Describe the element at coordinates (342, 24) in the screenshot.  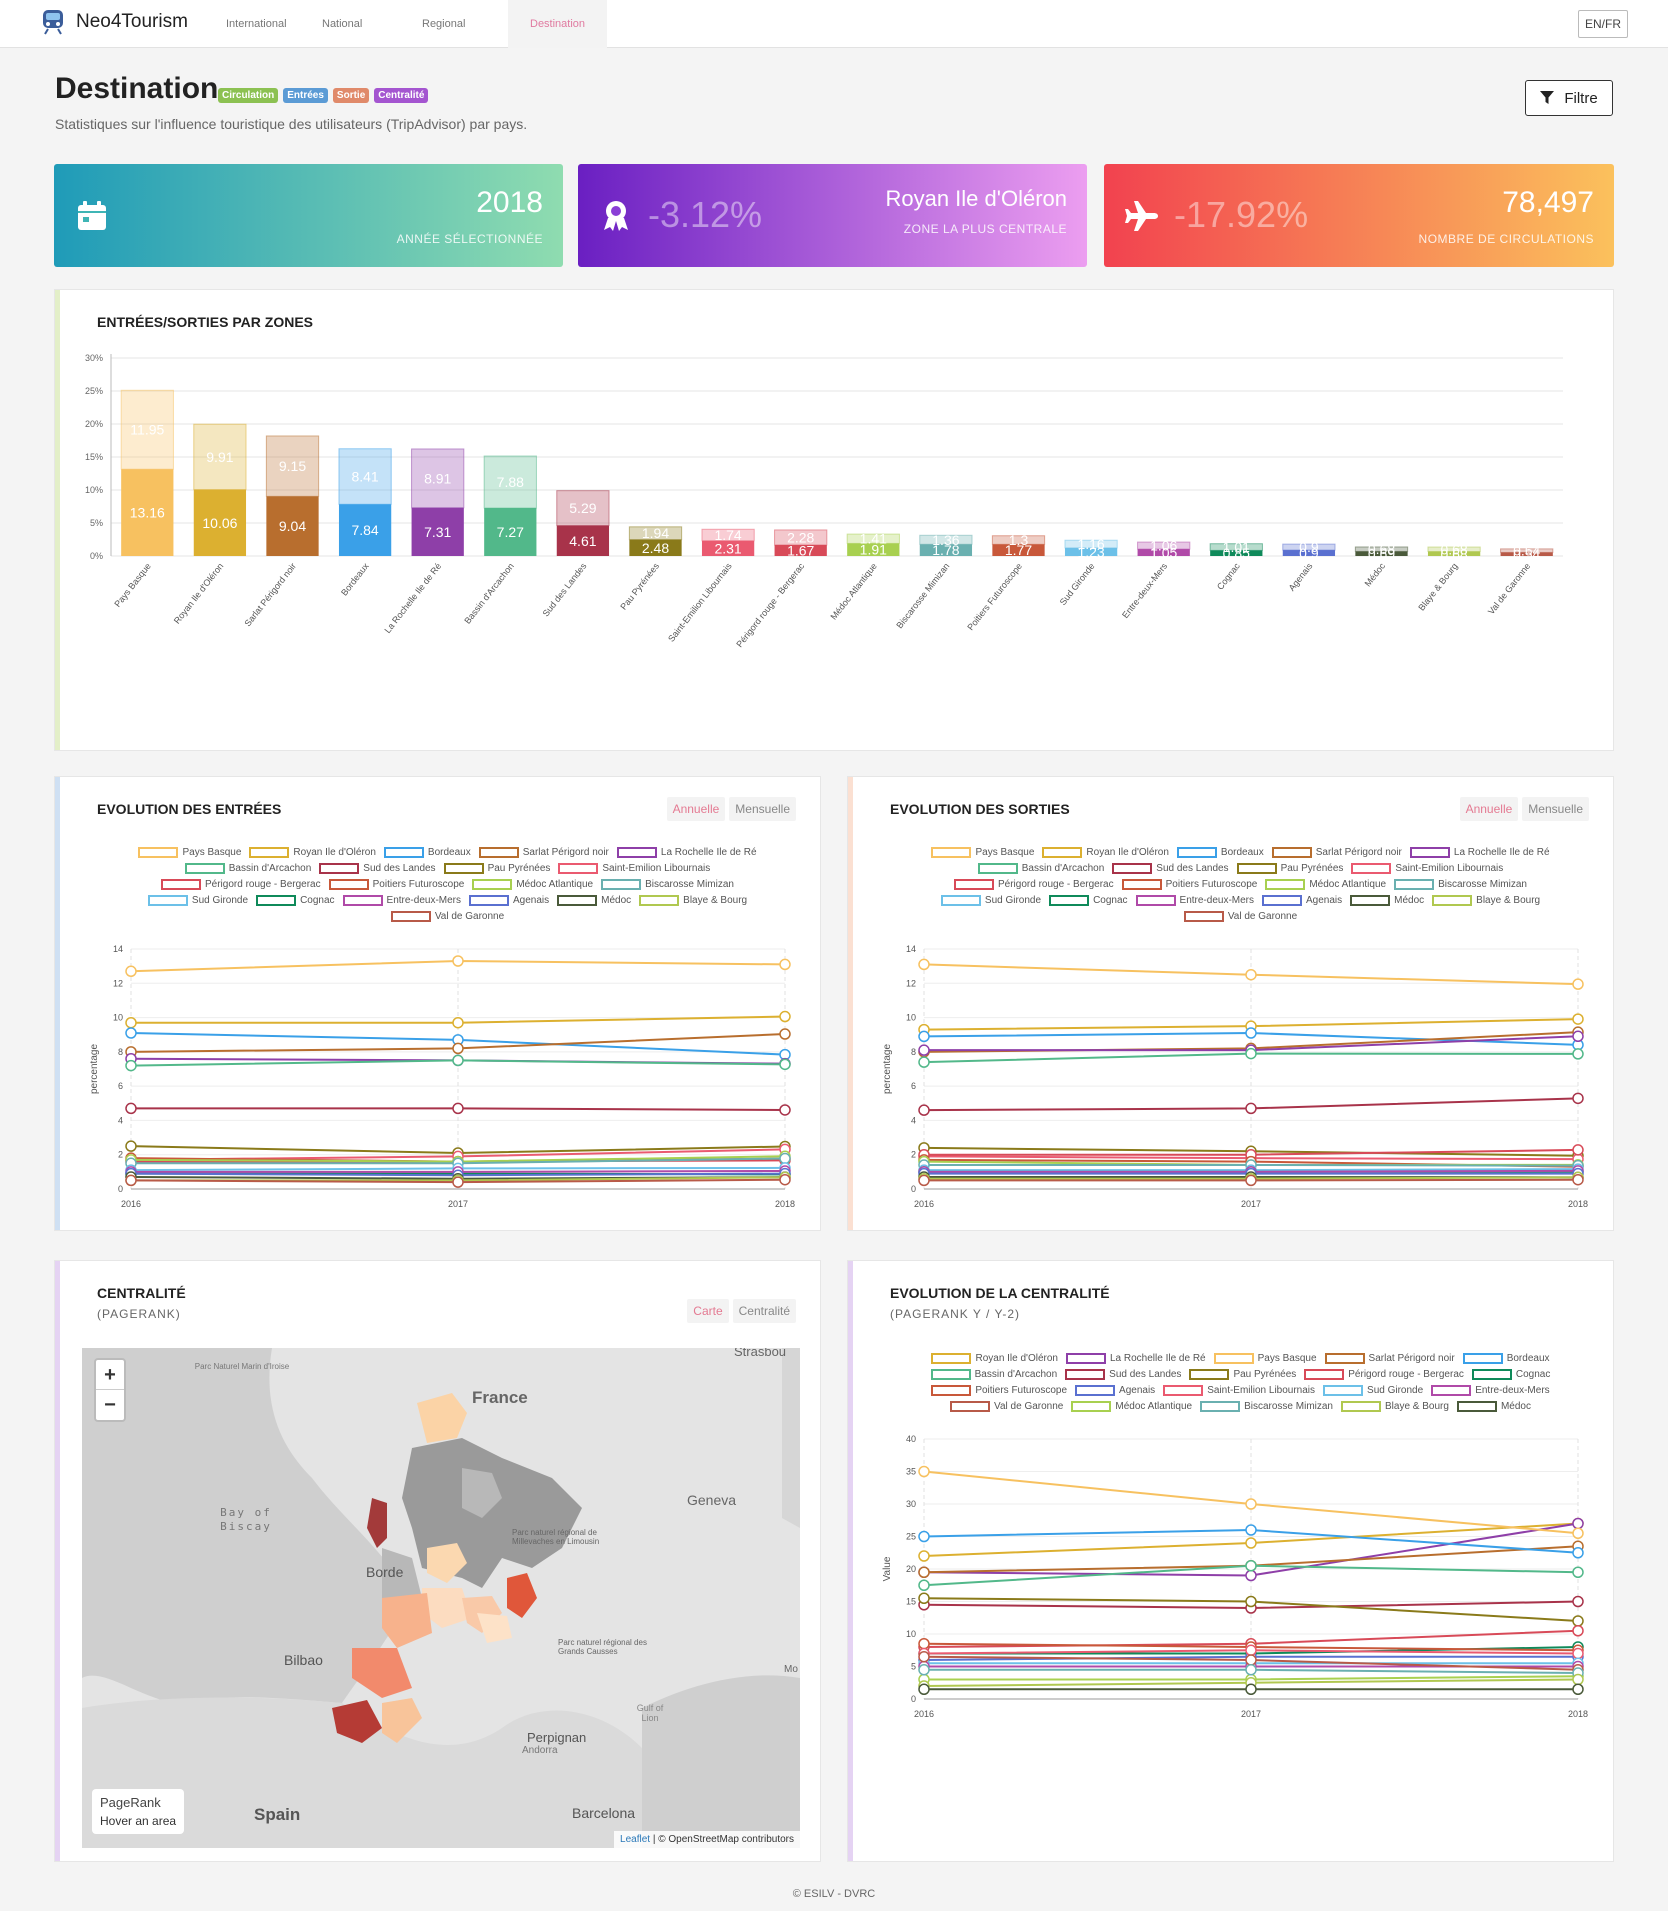
I see `nav-national: National` at that location.